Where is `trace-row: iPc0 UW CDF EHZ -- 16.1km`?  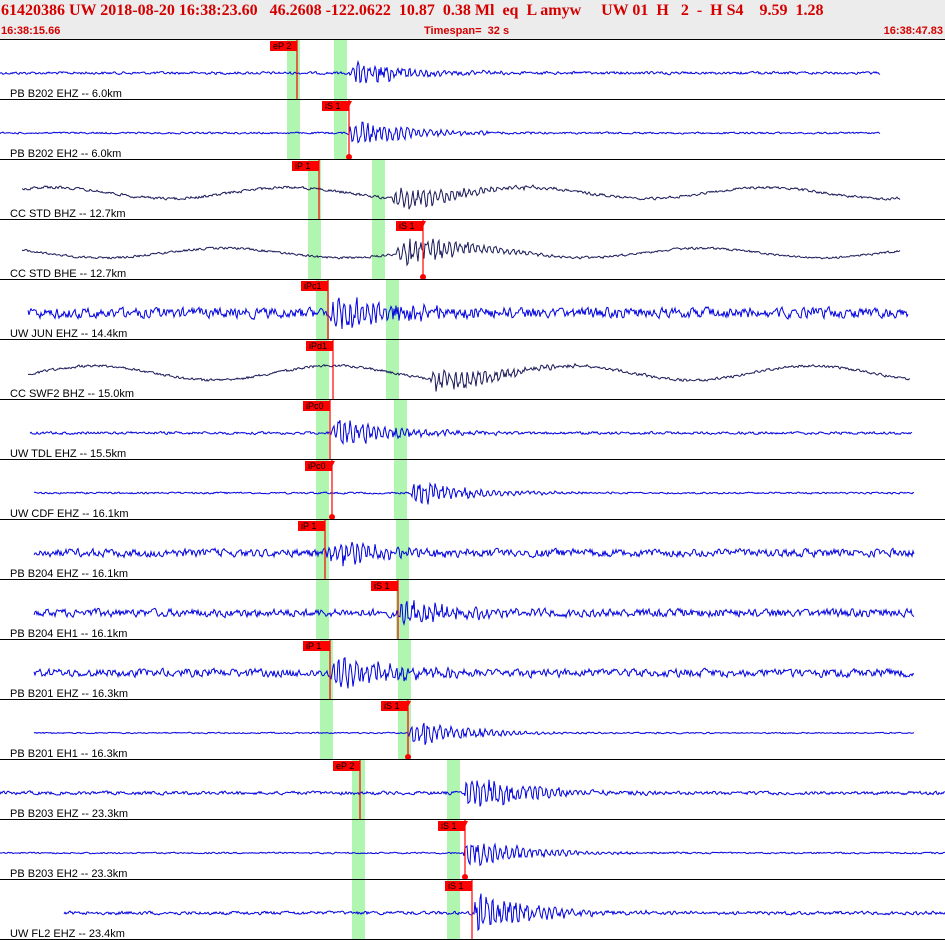
trace-row: iPc0 UW CDF EHZ -- 16.1km is located at coordinates (472, 490).